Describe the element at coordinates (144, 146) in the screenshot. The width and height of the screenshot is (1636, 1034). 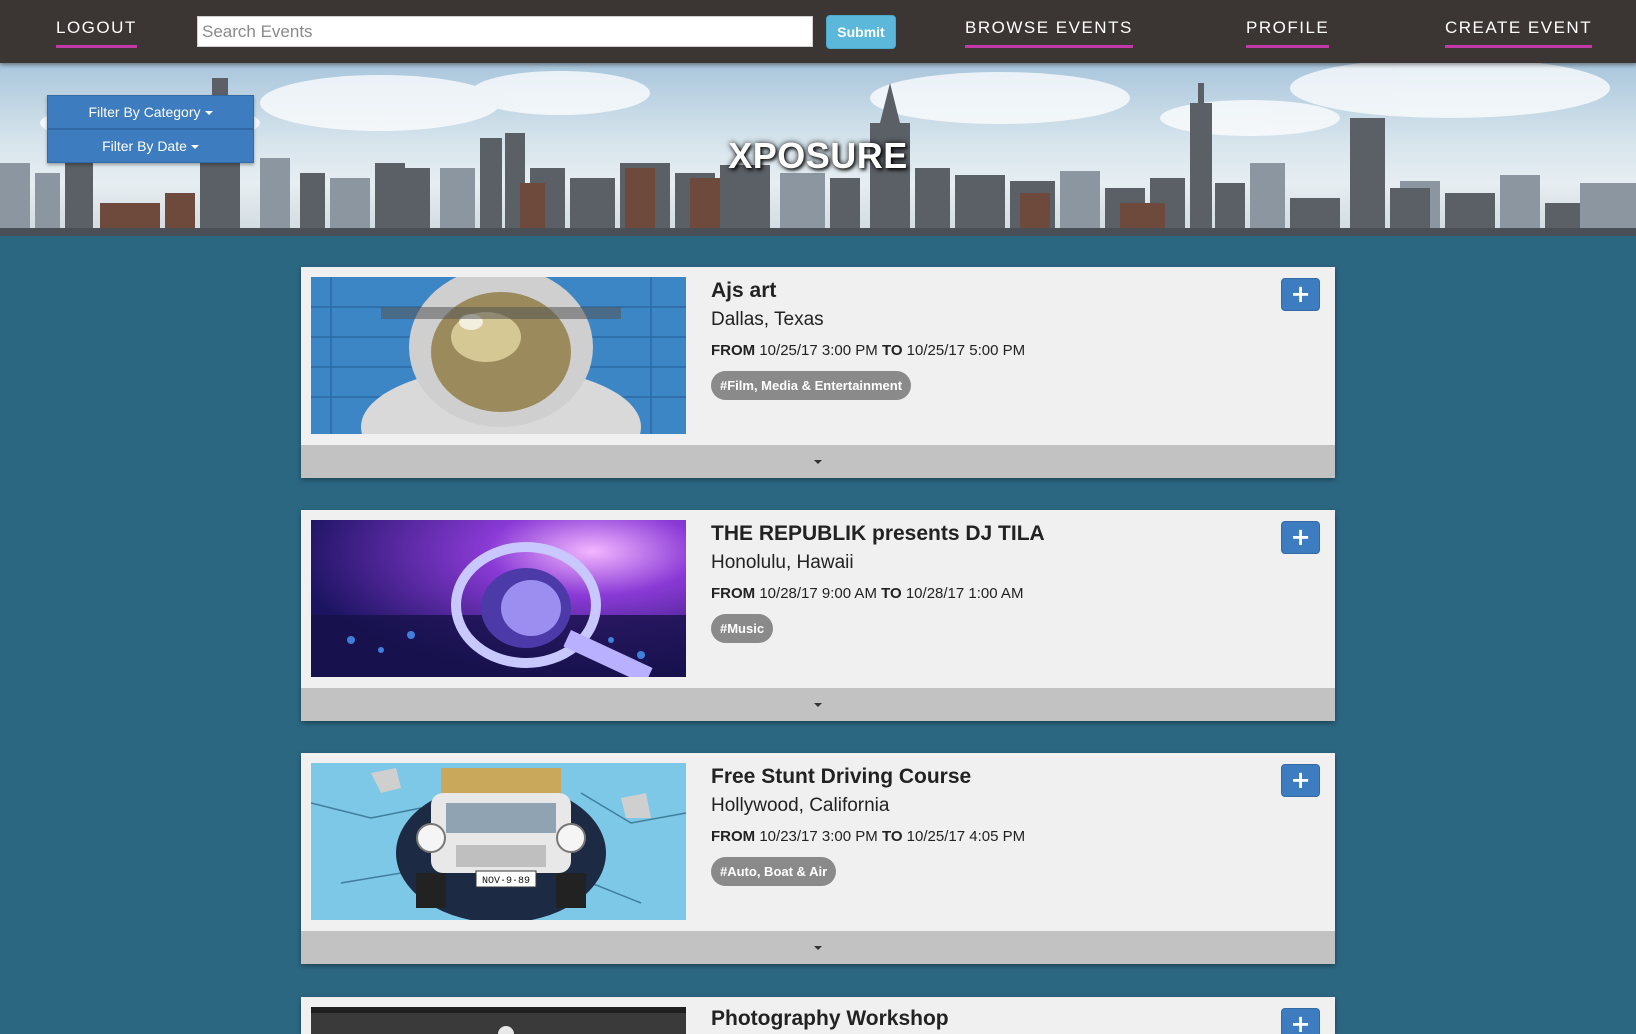
I see `filter-date-label: Filter By Date` at that location.